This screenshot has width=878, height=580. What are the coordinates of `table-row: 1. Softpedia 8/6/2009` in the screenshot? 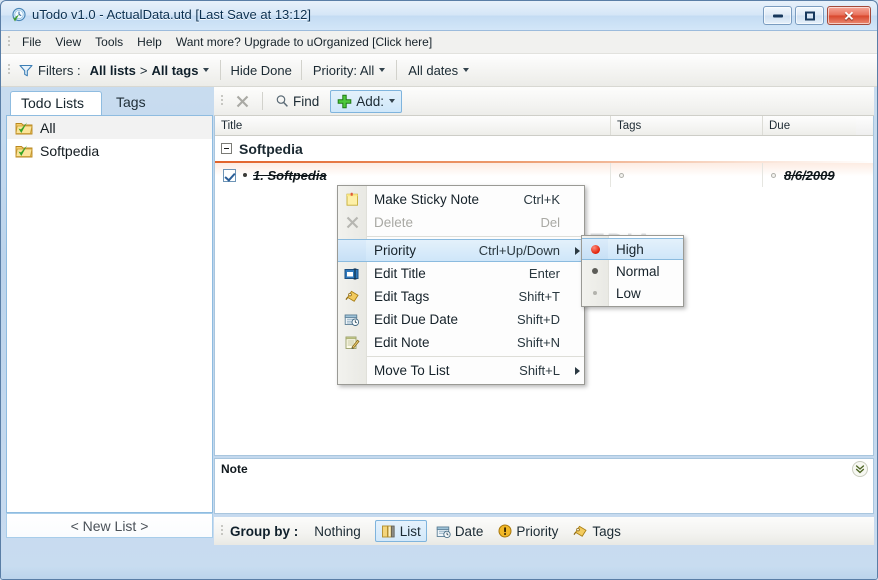 It's located at (544, 175).